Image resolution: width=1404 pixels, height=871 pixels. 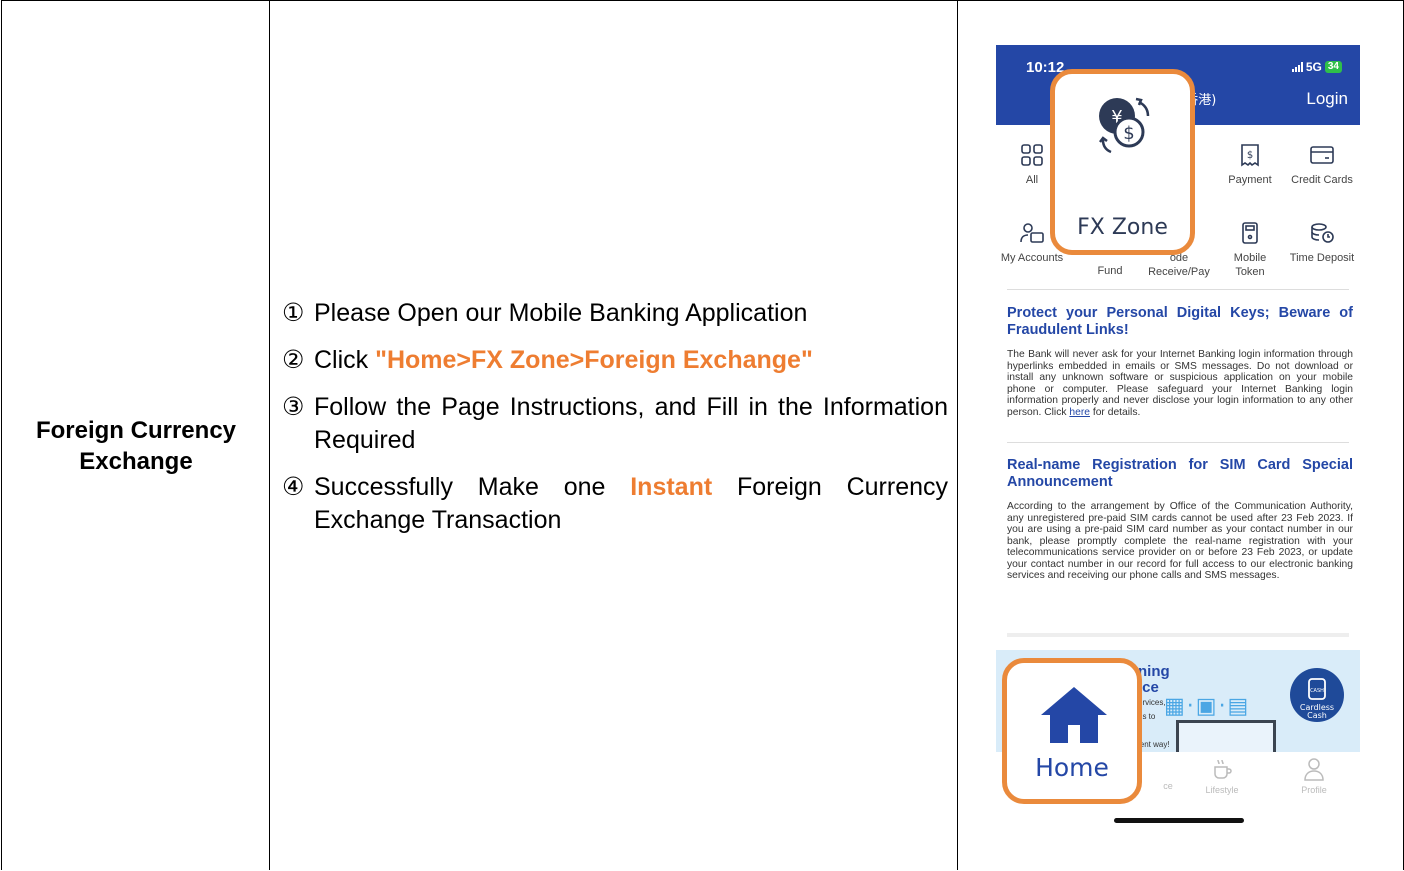 I want to click on tile-label: Fund, so click(x=1110, y=271).